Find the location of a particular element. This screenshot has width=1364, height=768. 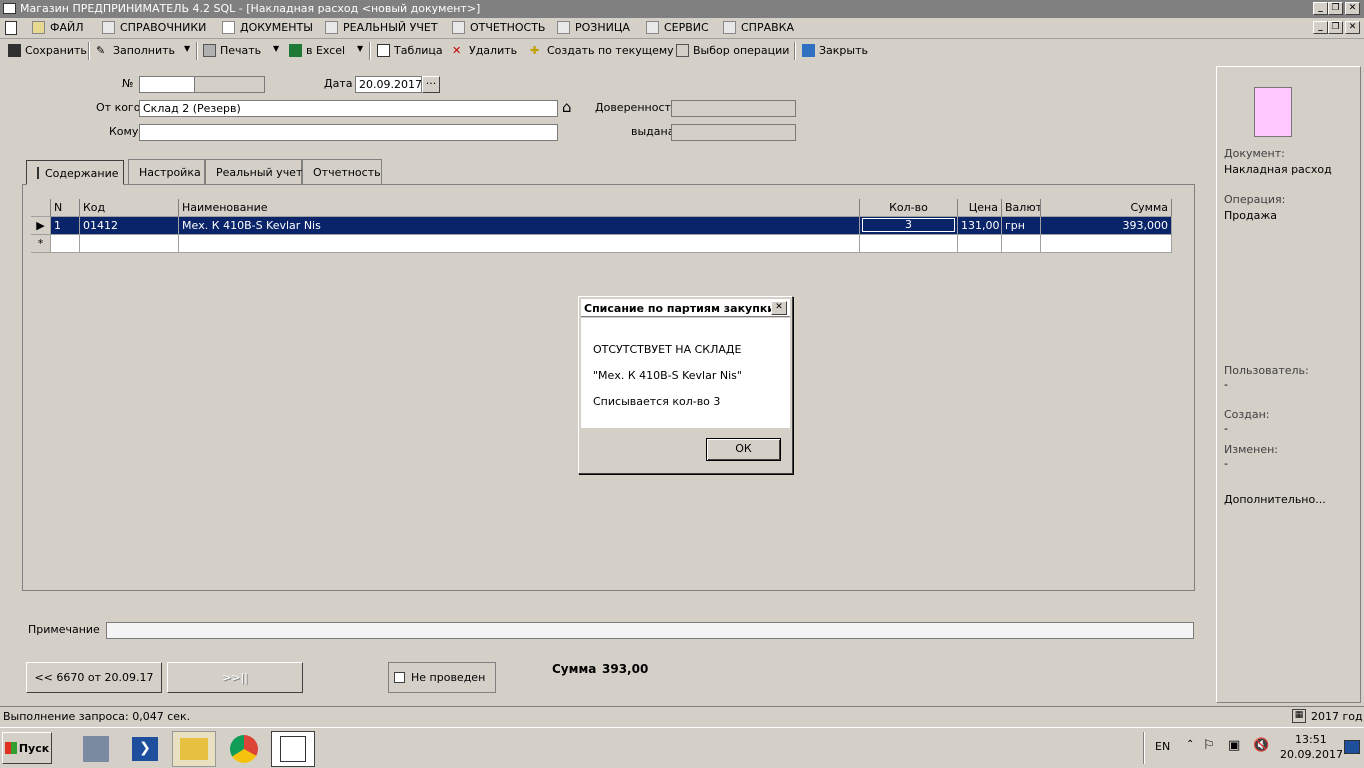

pencil-icon: ✎ is located at coordinates (101, 50).